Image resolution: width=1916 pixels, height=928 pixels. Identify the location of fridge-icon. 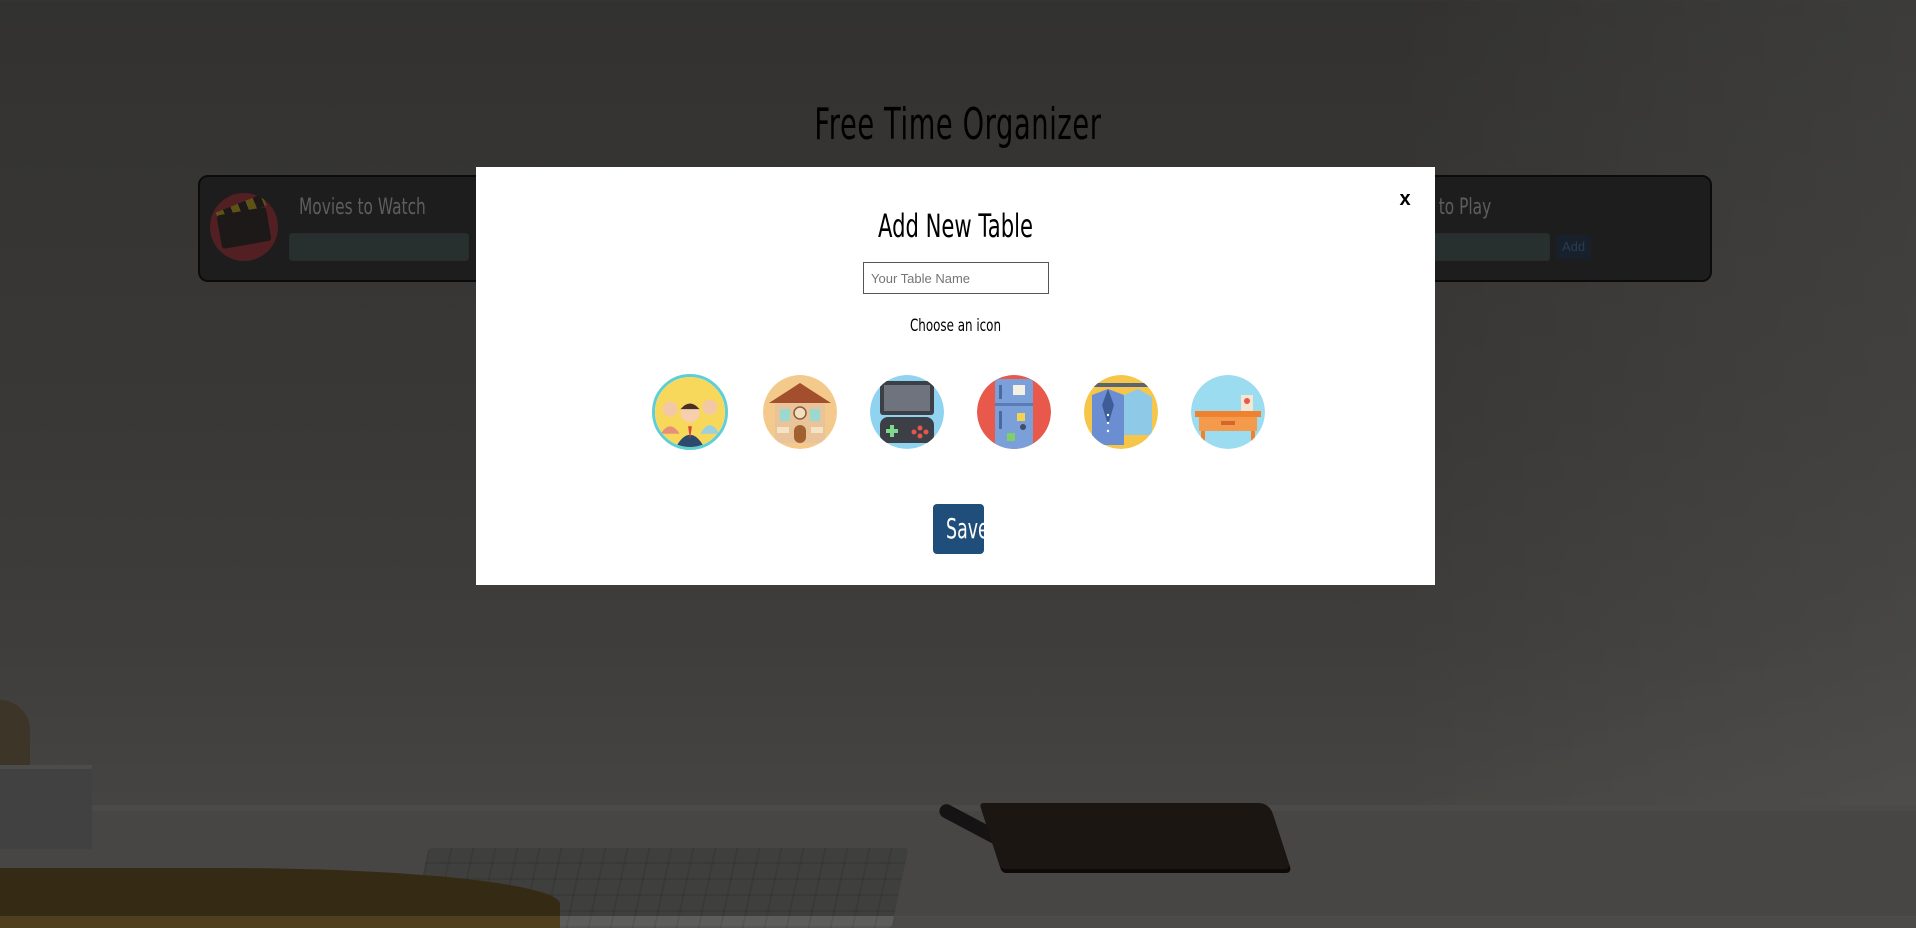
(1014, 412).